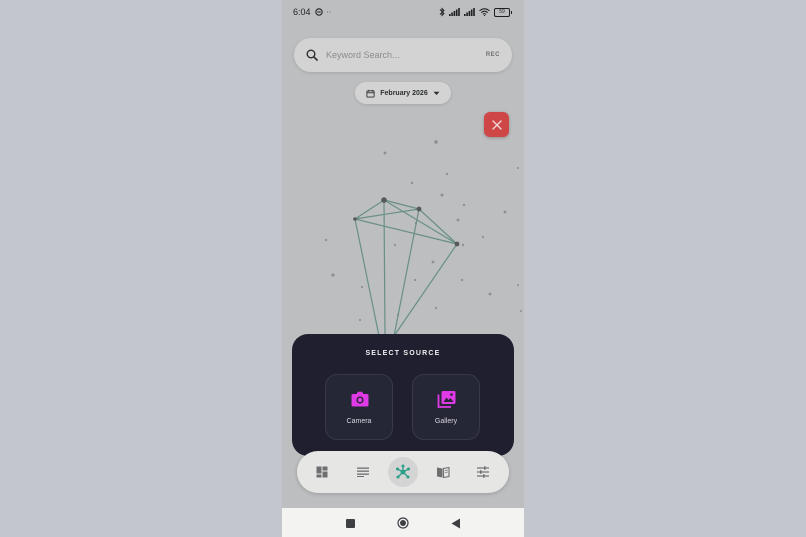 The height and width of the screenshot is (537, 806). What do you see at coordinates (403, 395) in the screenshot?
I see `select-source-sheet: SELECT SOURCE Camera Gallery` at bounding box center [403, 395].